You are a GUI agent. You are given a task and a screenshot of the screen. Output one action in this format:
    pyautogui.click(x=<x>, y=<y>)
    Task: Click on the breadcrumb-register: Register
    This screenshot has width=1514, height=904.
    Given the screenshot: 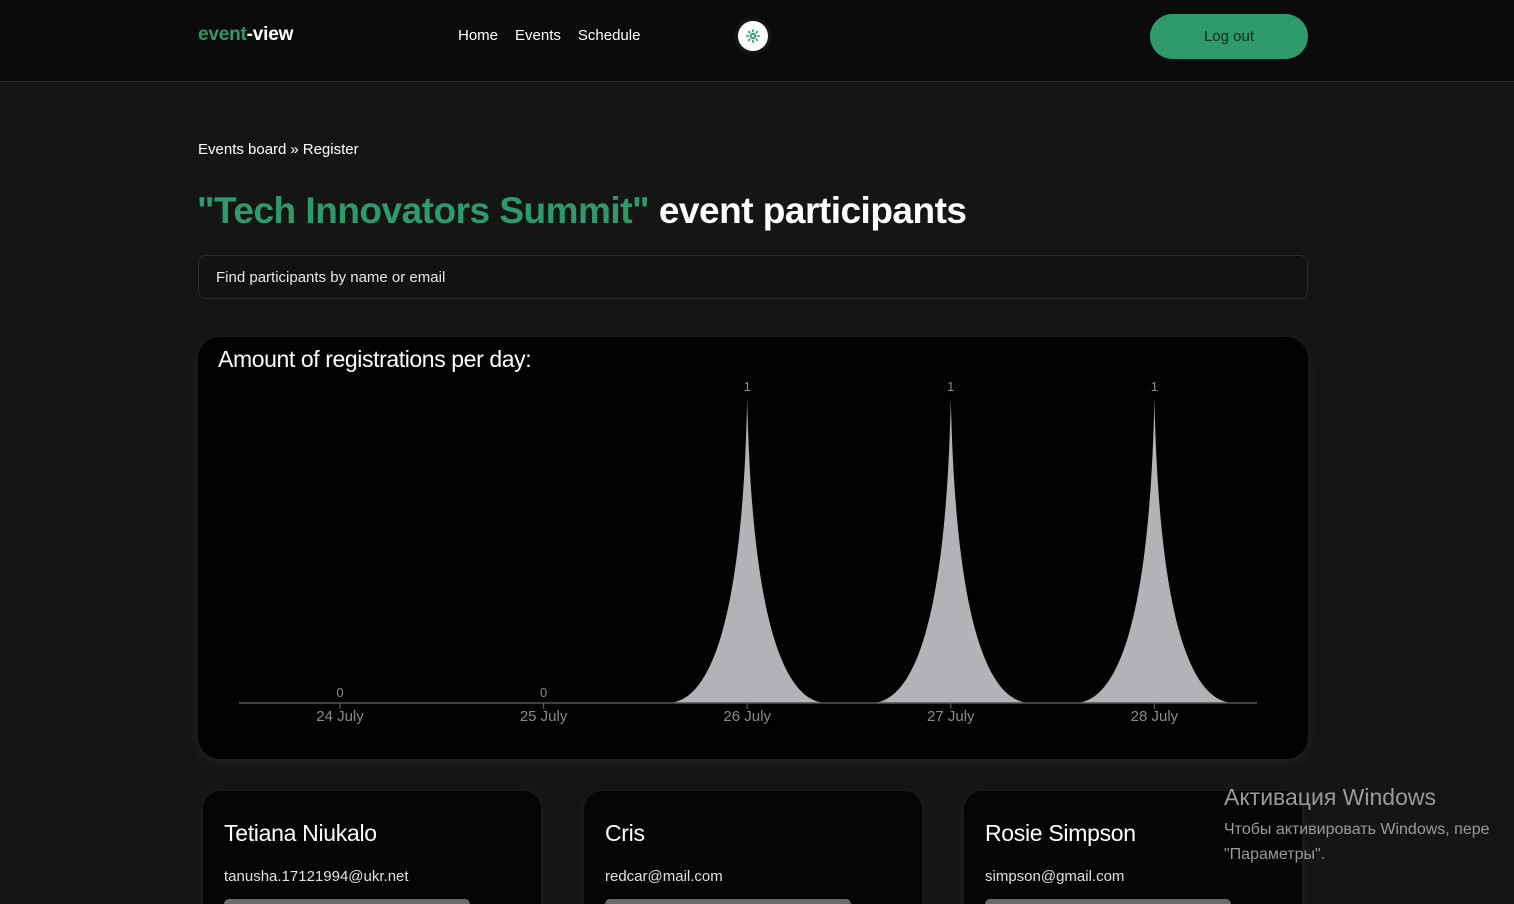 What is the action you would take?
    pyautogui.click(x=330, y=149)
    